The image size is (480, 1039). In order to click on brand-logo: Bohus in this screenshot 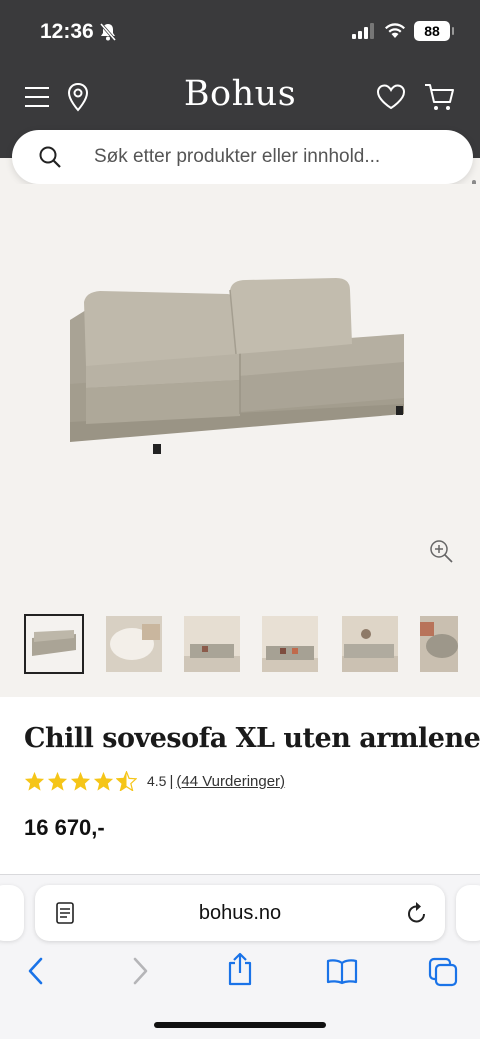, I will do `click(240, 94)`.